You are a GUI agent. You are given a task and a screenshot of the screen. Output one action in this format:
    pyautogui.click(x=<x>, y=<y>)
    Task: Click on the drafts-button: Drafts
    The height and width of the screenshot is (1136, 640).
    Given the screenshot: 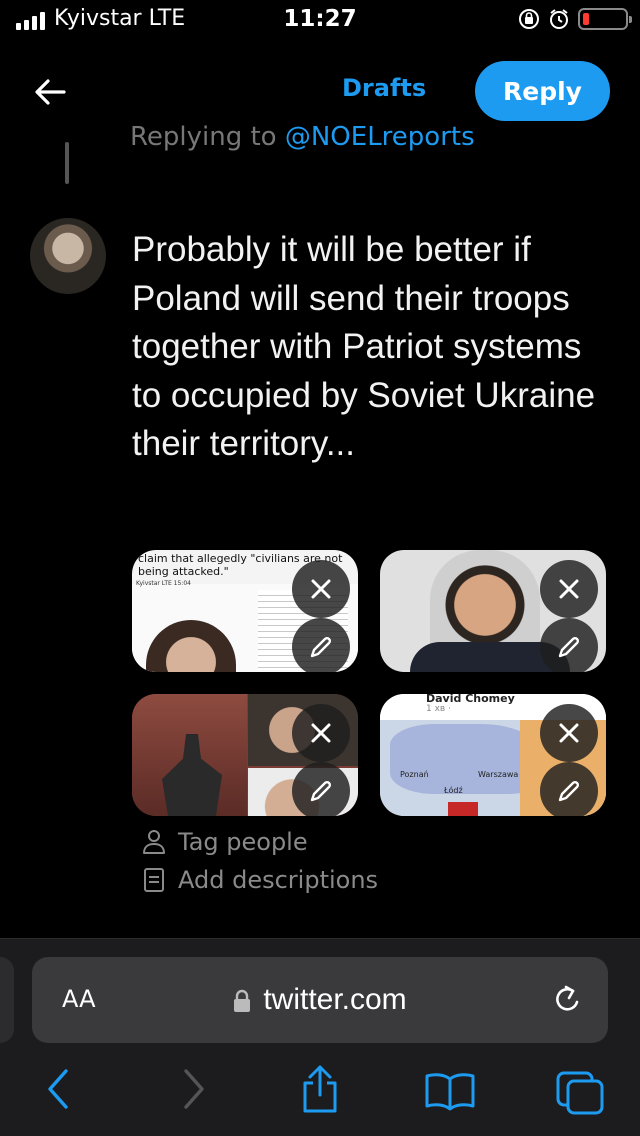 What is the action you would take?
    pyautogui.click(x=384, y=88)
    